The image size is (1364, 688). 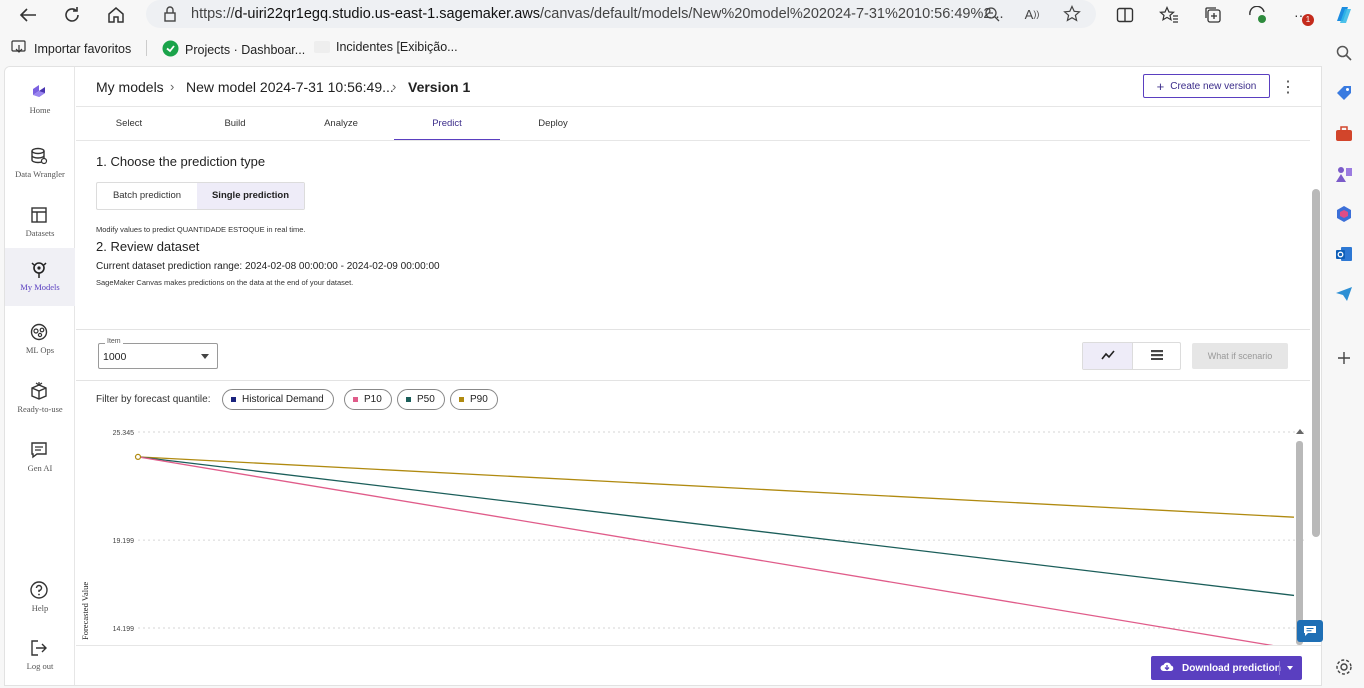 What do you see at coordinates (115, 357) in the screenshot?
I see `item-select-value: 1000` at bounding box center [115, 357].